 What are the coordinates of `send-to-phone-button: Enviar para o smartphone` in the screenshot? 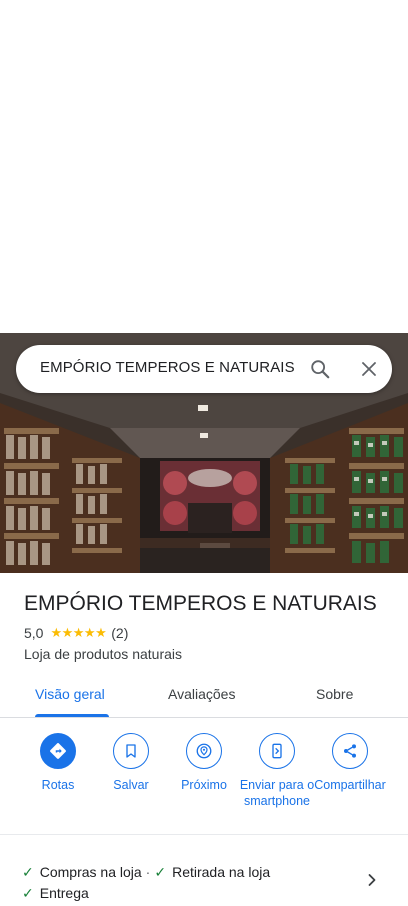 It's located at (277, 771).